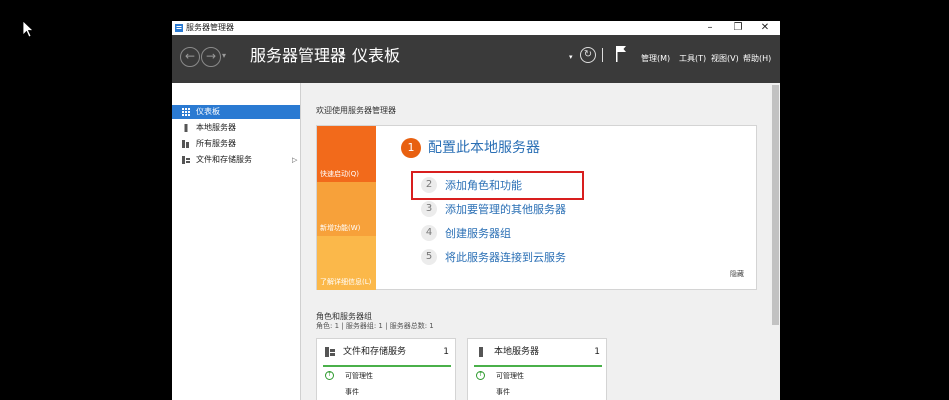 The width and height of the screenshot is (949, 400). I want to click on history-dropdown-icon: ▾, so click(224, 55).